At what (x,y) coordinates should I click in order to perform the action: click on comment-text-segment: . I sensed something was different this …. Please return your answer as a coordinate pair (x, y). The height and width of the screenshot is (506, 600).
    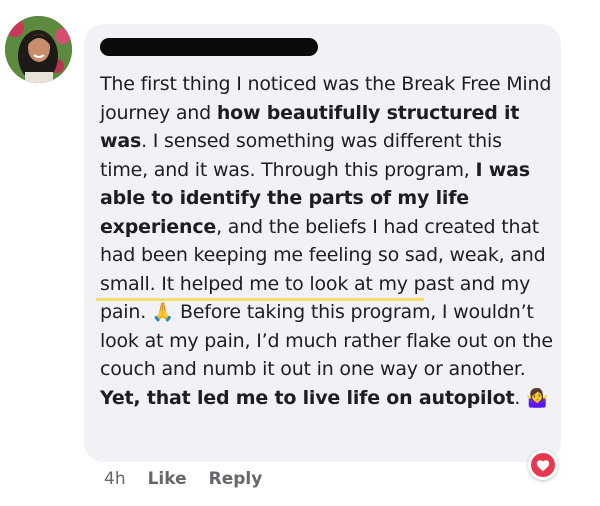
    Looking at the image, I should click on (301, 155).